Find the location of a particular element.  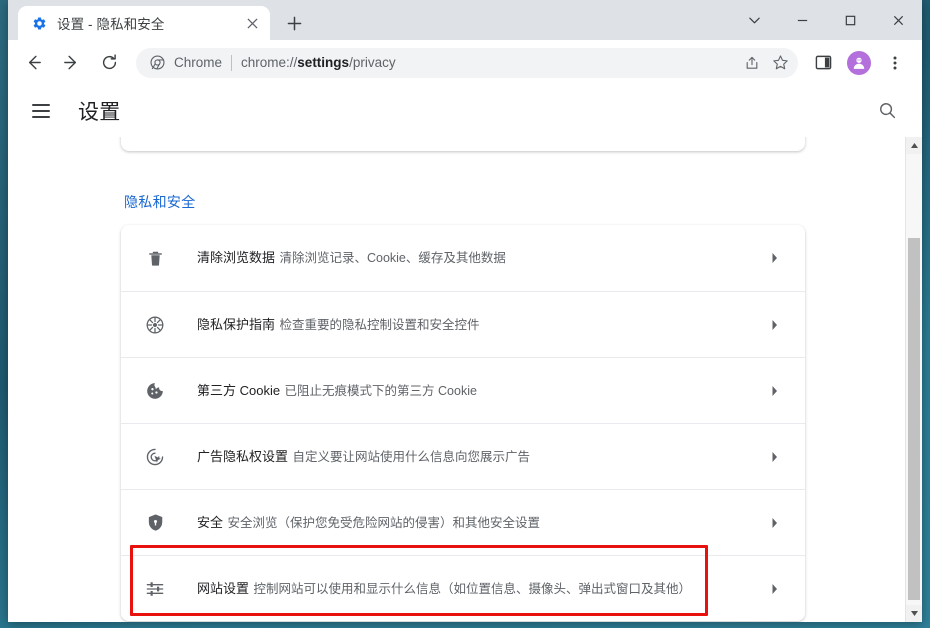

url-host: settings is located at coordinates (323, 62).